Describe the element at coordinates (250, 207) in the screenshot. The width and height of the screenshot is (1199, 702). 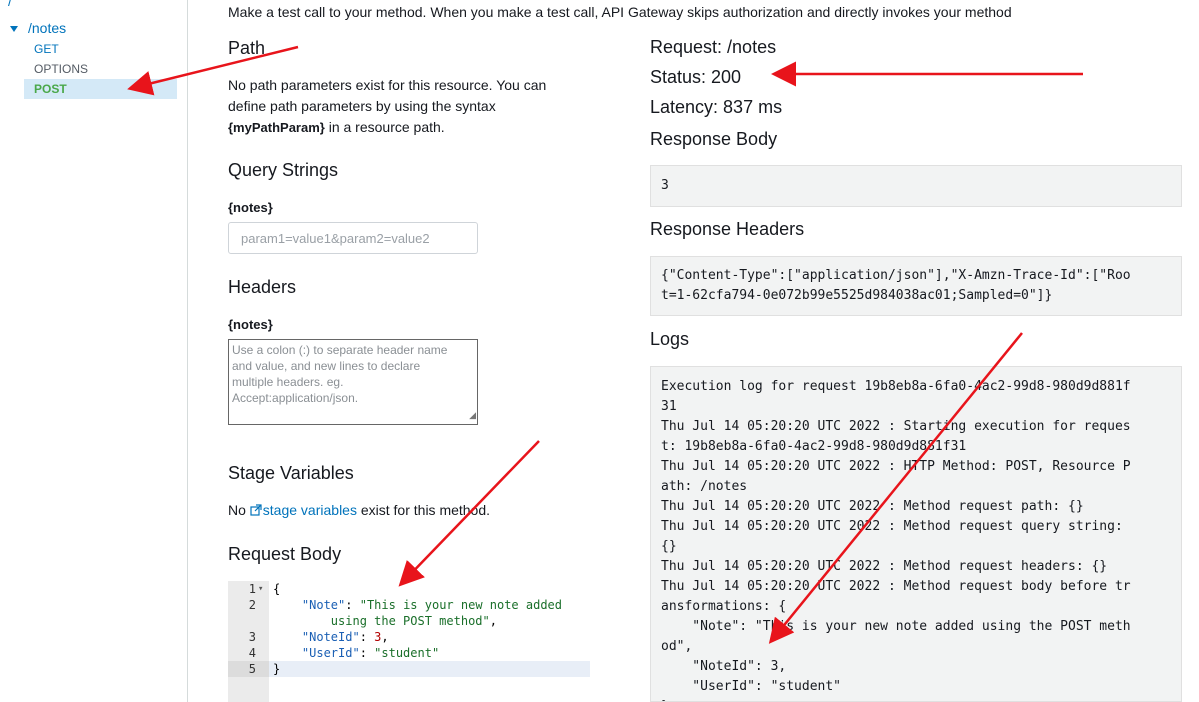
I see `query-param-label: {notes}` at that location.